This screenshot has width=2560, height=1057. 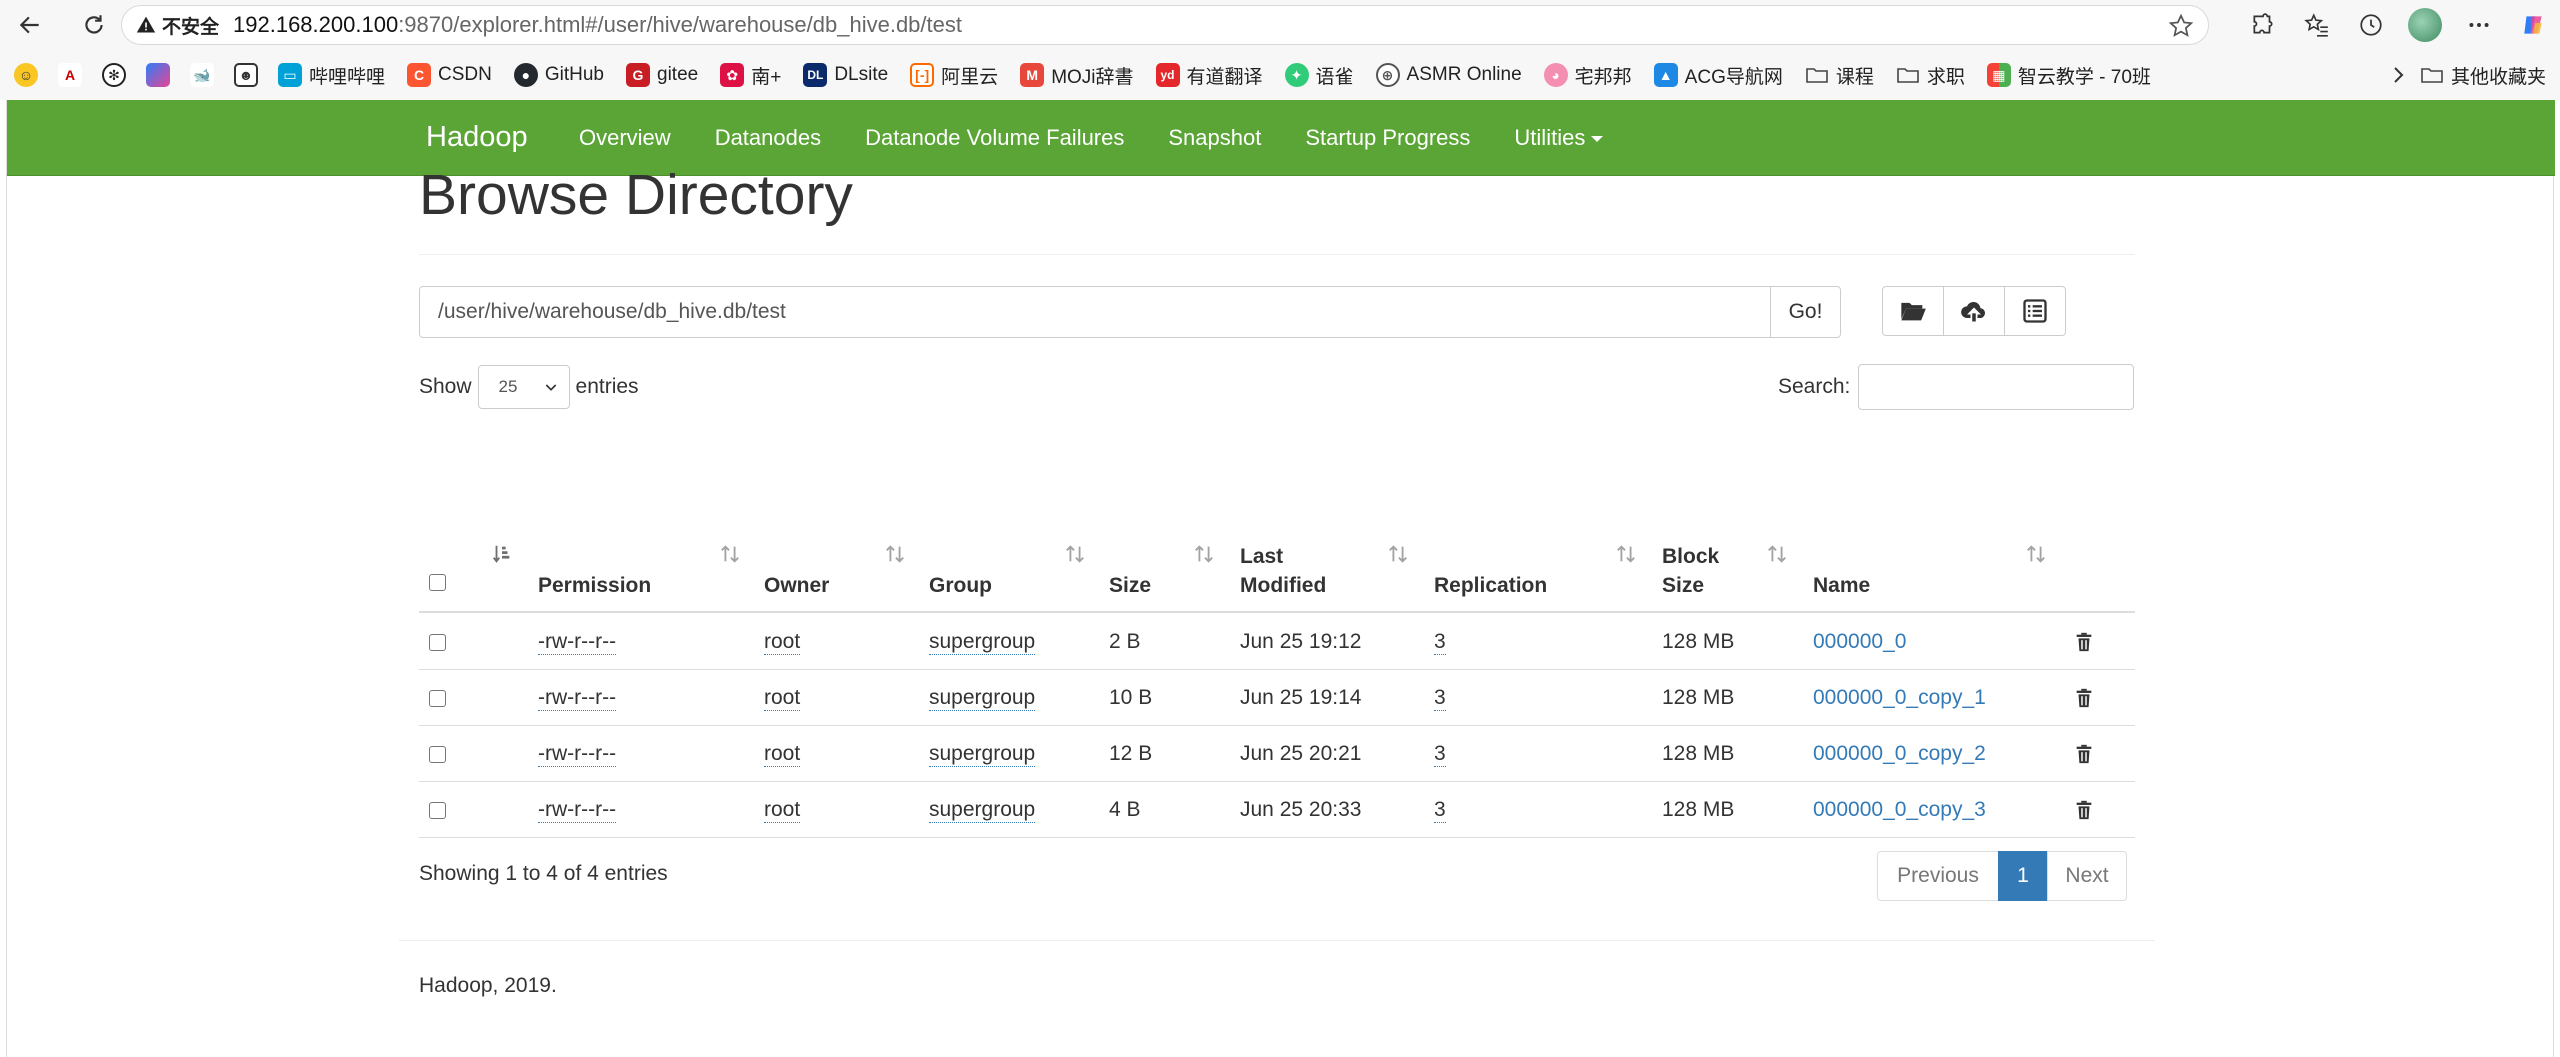 I want to click on copilot-button, so click(x=2533, y=25).